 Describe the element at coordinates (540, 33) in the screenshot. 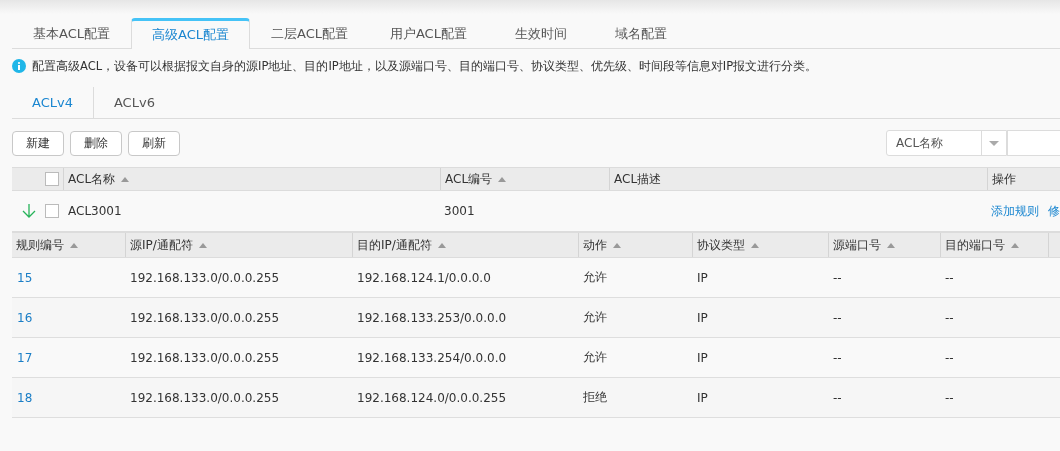

I see `tab: 生效时间` at that location.